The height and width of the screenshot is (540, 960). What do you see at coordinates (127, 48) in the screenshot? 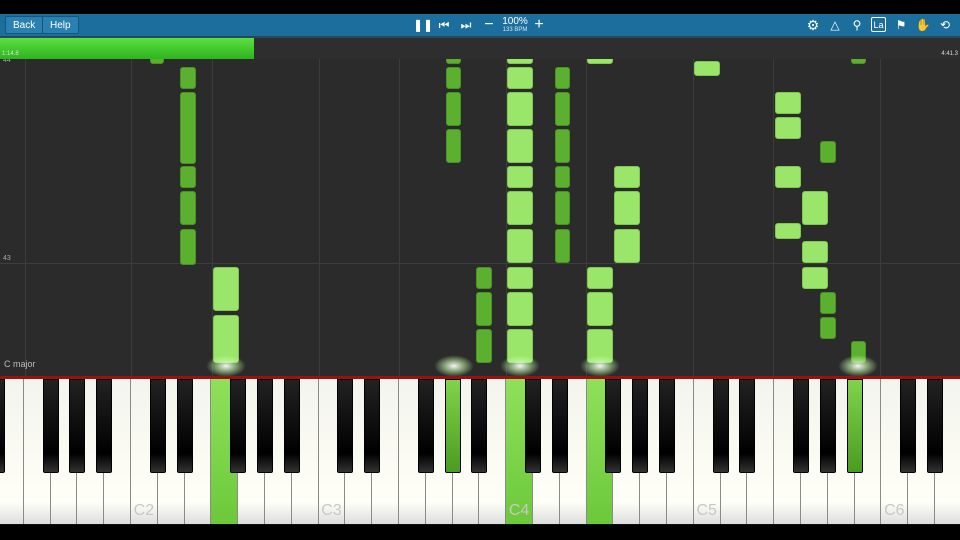
I see `progress-fill` at bounding box center [127, 48].